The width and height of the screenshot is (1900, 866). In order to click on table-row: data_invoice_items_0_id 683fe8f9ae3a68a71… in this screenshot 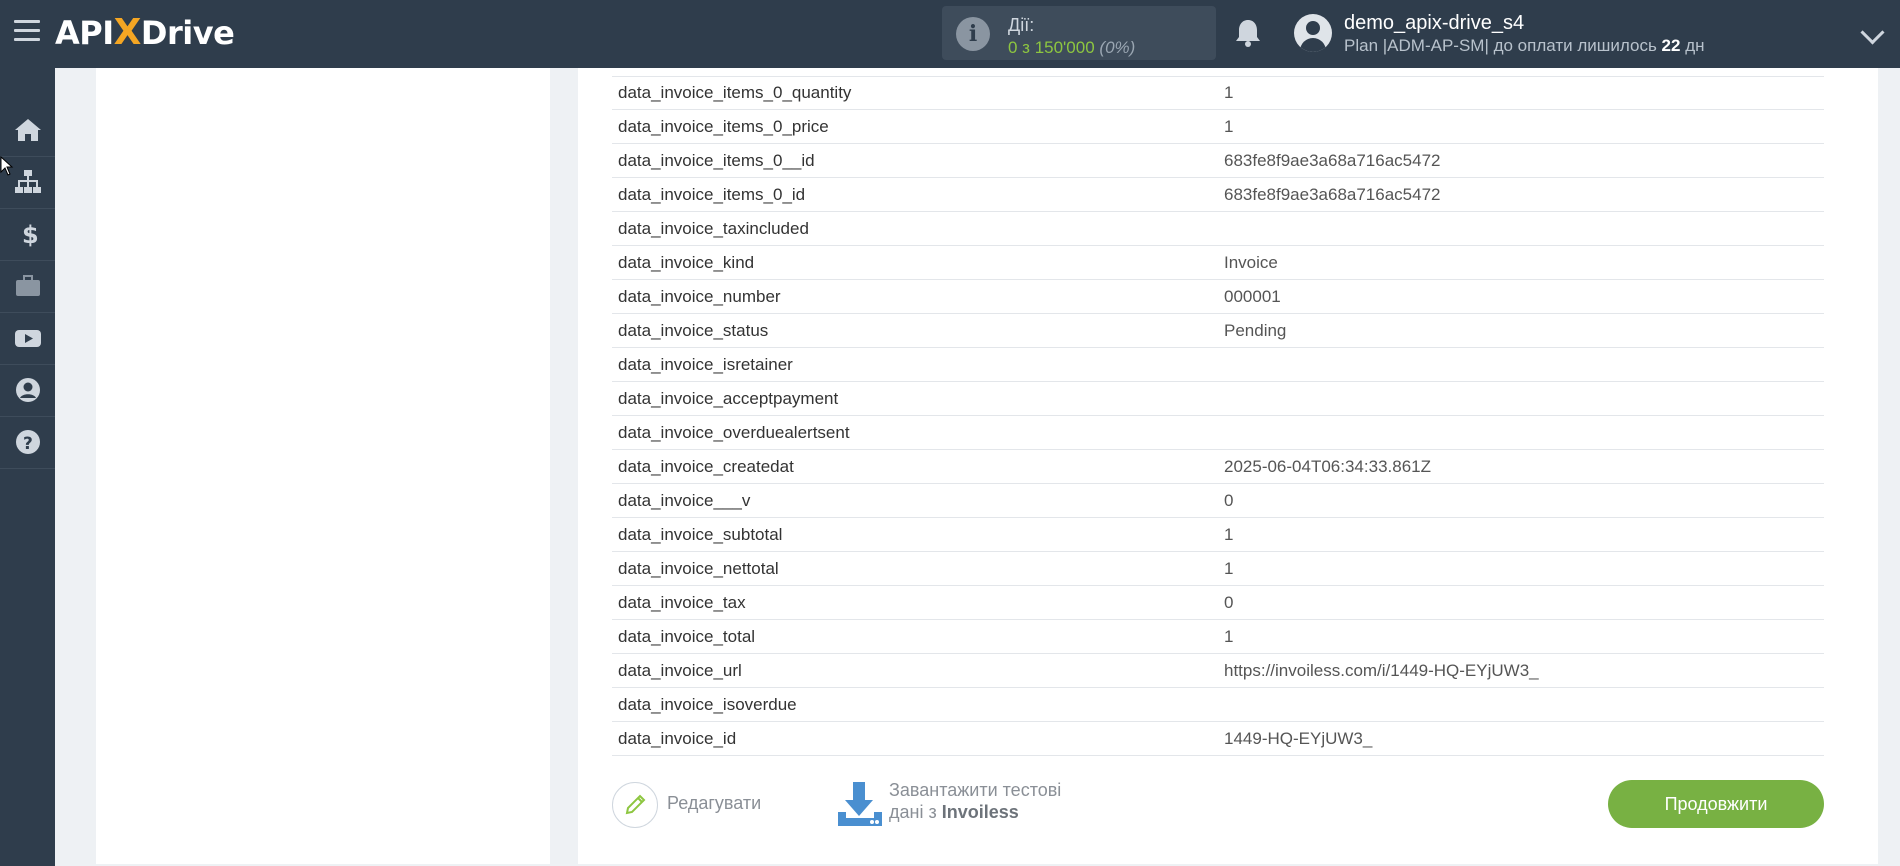, I will do `click(1218, 194)`.